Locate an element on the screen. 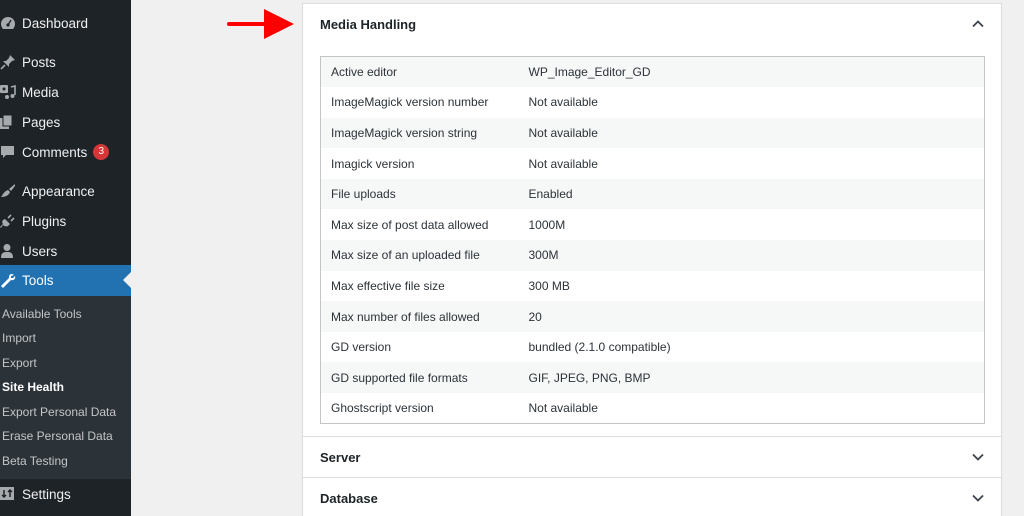 The width and height of the screenshot is (1024, 516). section-title: Server is located at coordinates (340, 457).